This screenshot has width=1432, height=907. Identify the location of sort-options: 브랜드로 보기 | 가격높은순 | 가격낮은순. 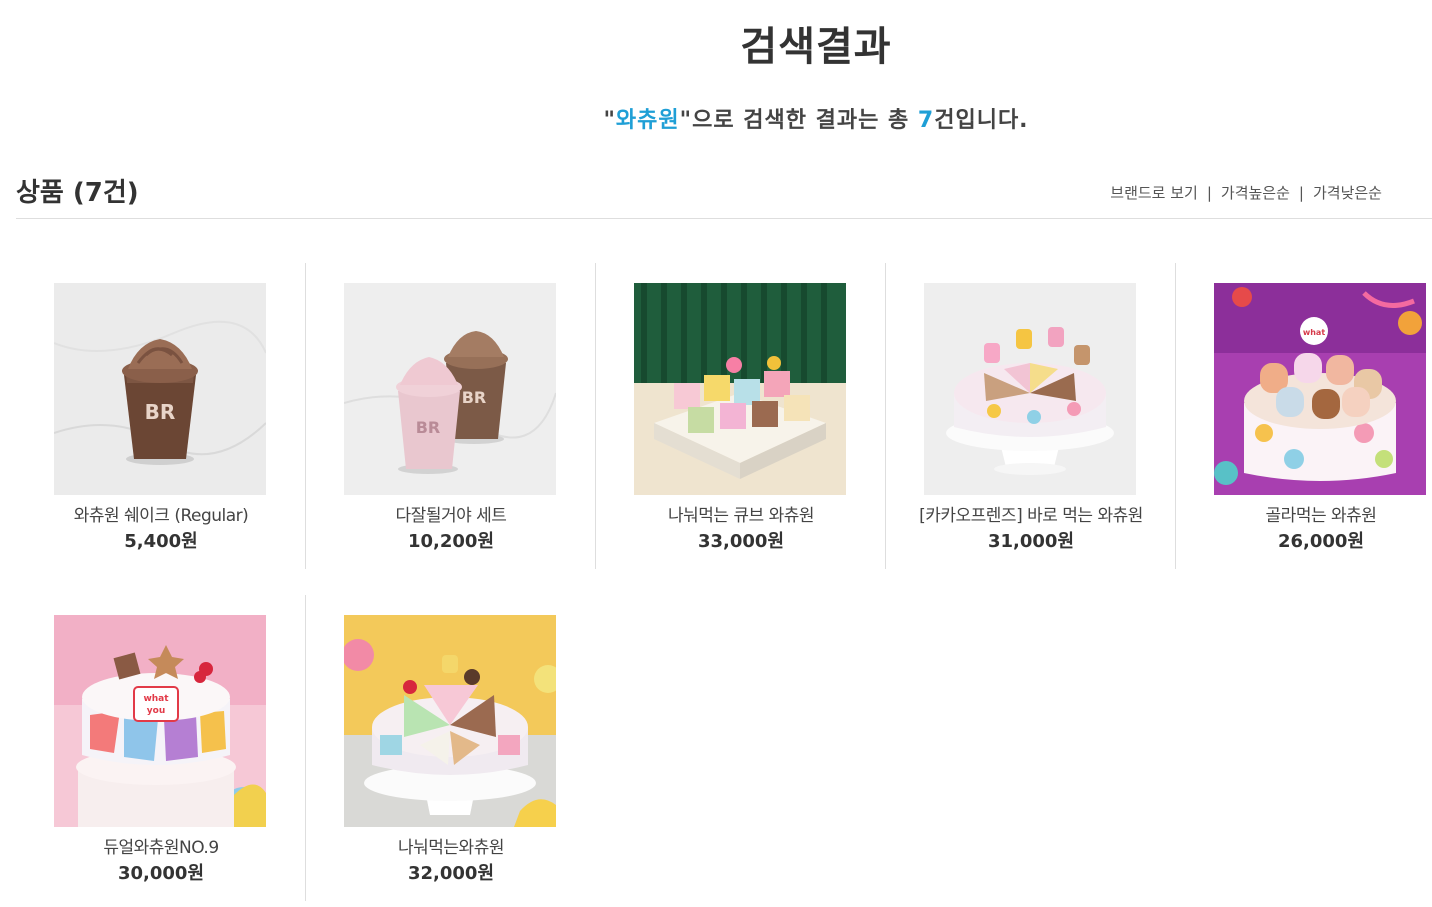
(1246, 192).